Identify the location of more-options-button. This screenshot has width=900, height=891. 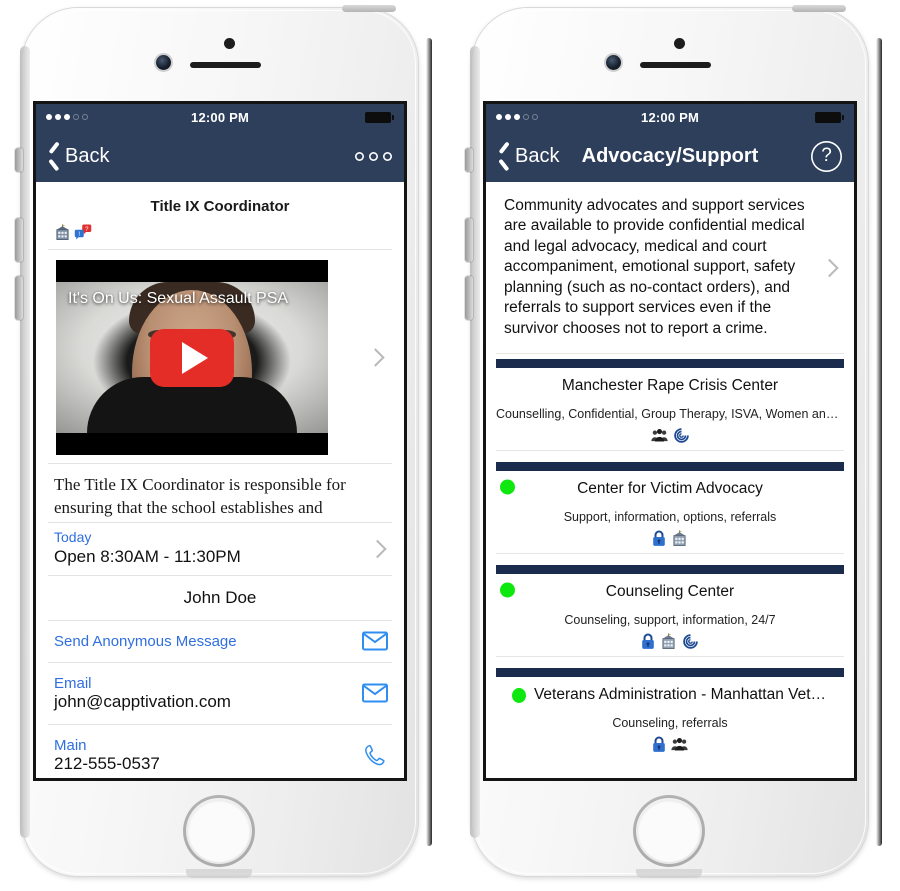
(373, 156).